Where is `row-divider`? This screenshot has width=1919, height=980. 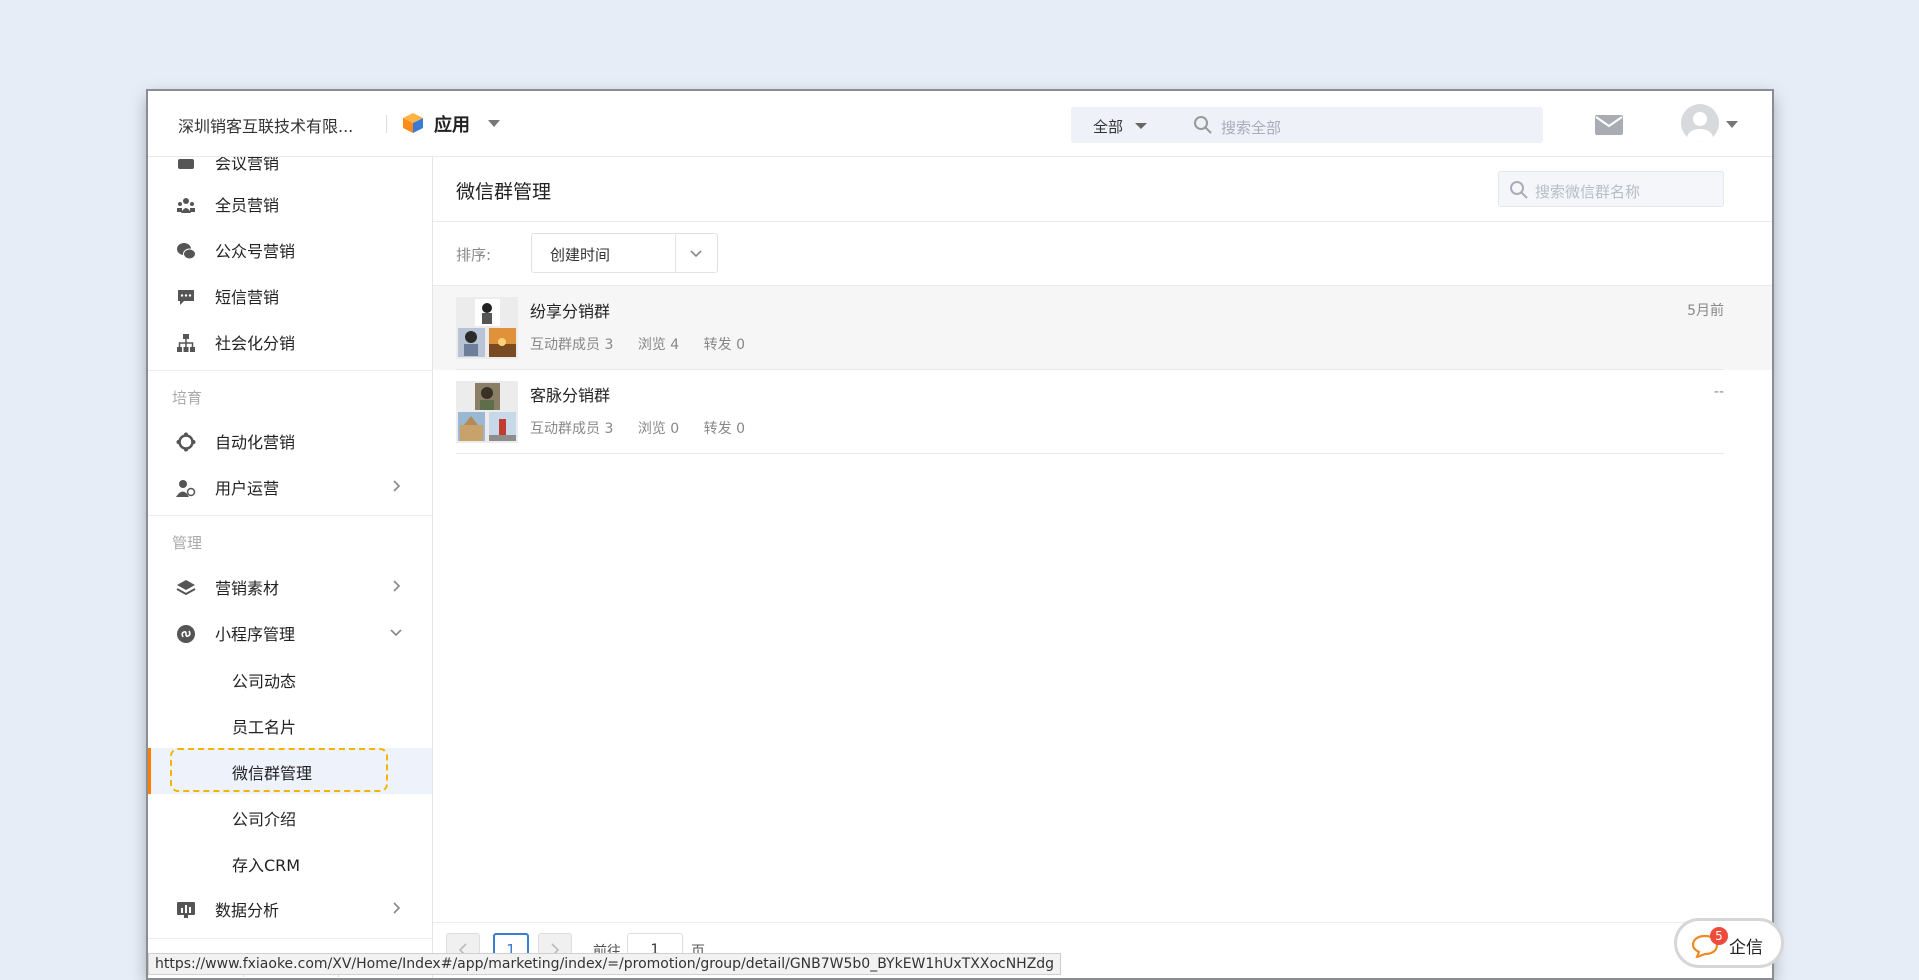 row-divider is located at coordinates (1090, 453).